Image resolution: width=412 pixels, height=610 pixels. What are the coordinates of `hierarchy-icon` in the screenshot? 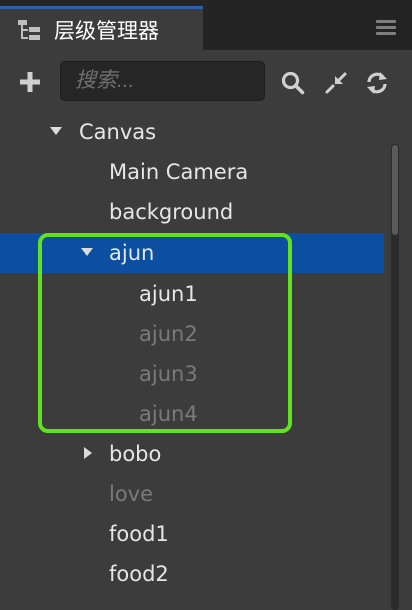 It's located at (29, 30).